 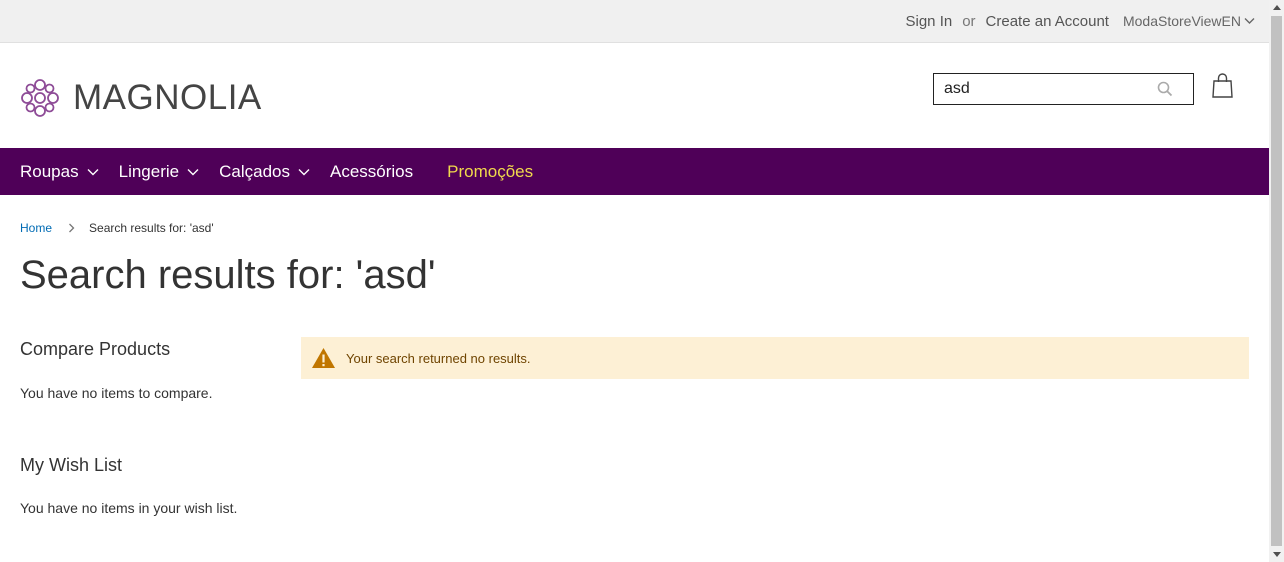 What do you see at coordinates (36, 228) in the screenshot?
I see `breadcrumb-home-link: Home` at bounding box center [36, 228].